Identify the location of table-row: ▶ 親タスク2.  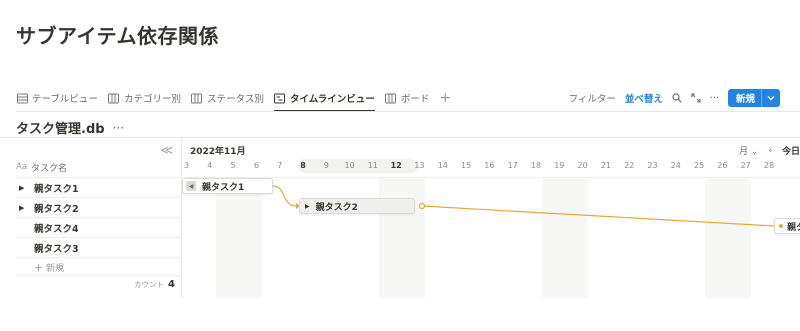
(98, 207).